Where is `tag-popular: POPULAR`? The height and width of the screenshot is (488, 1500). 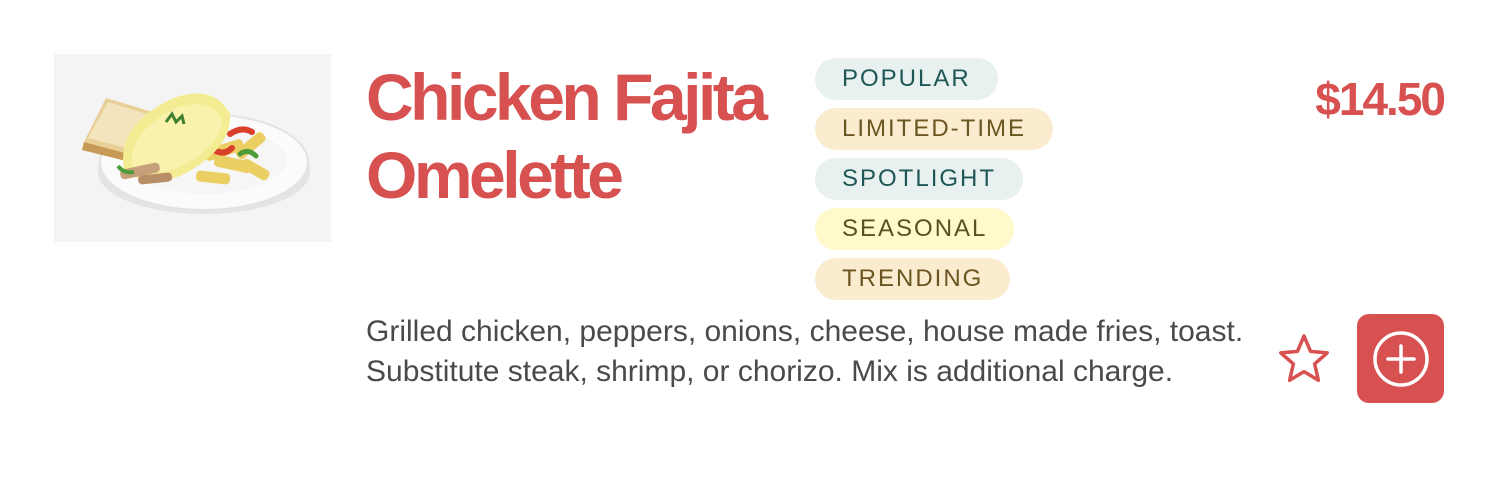
tag-popular: POPULAR is located at coordinates (906, 79).